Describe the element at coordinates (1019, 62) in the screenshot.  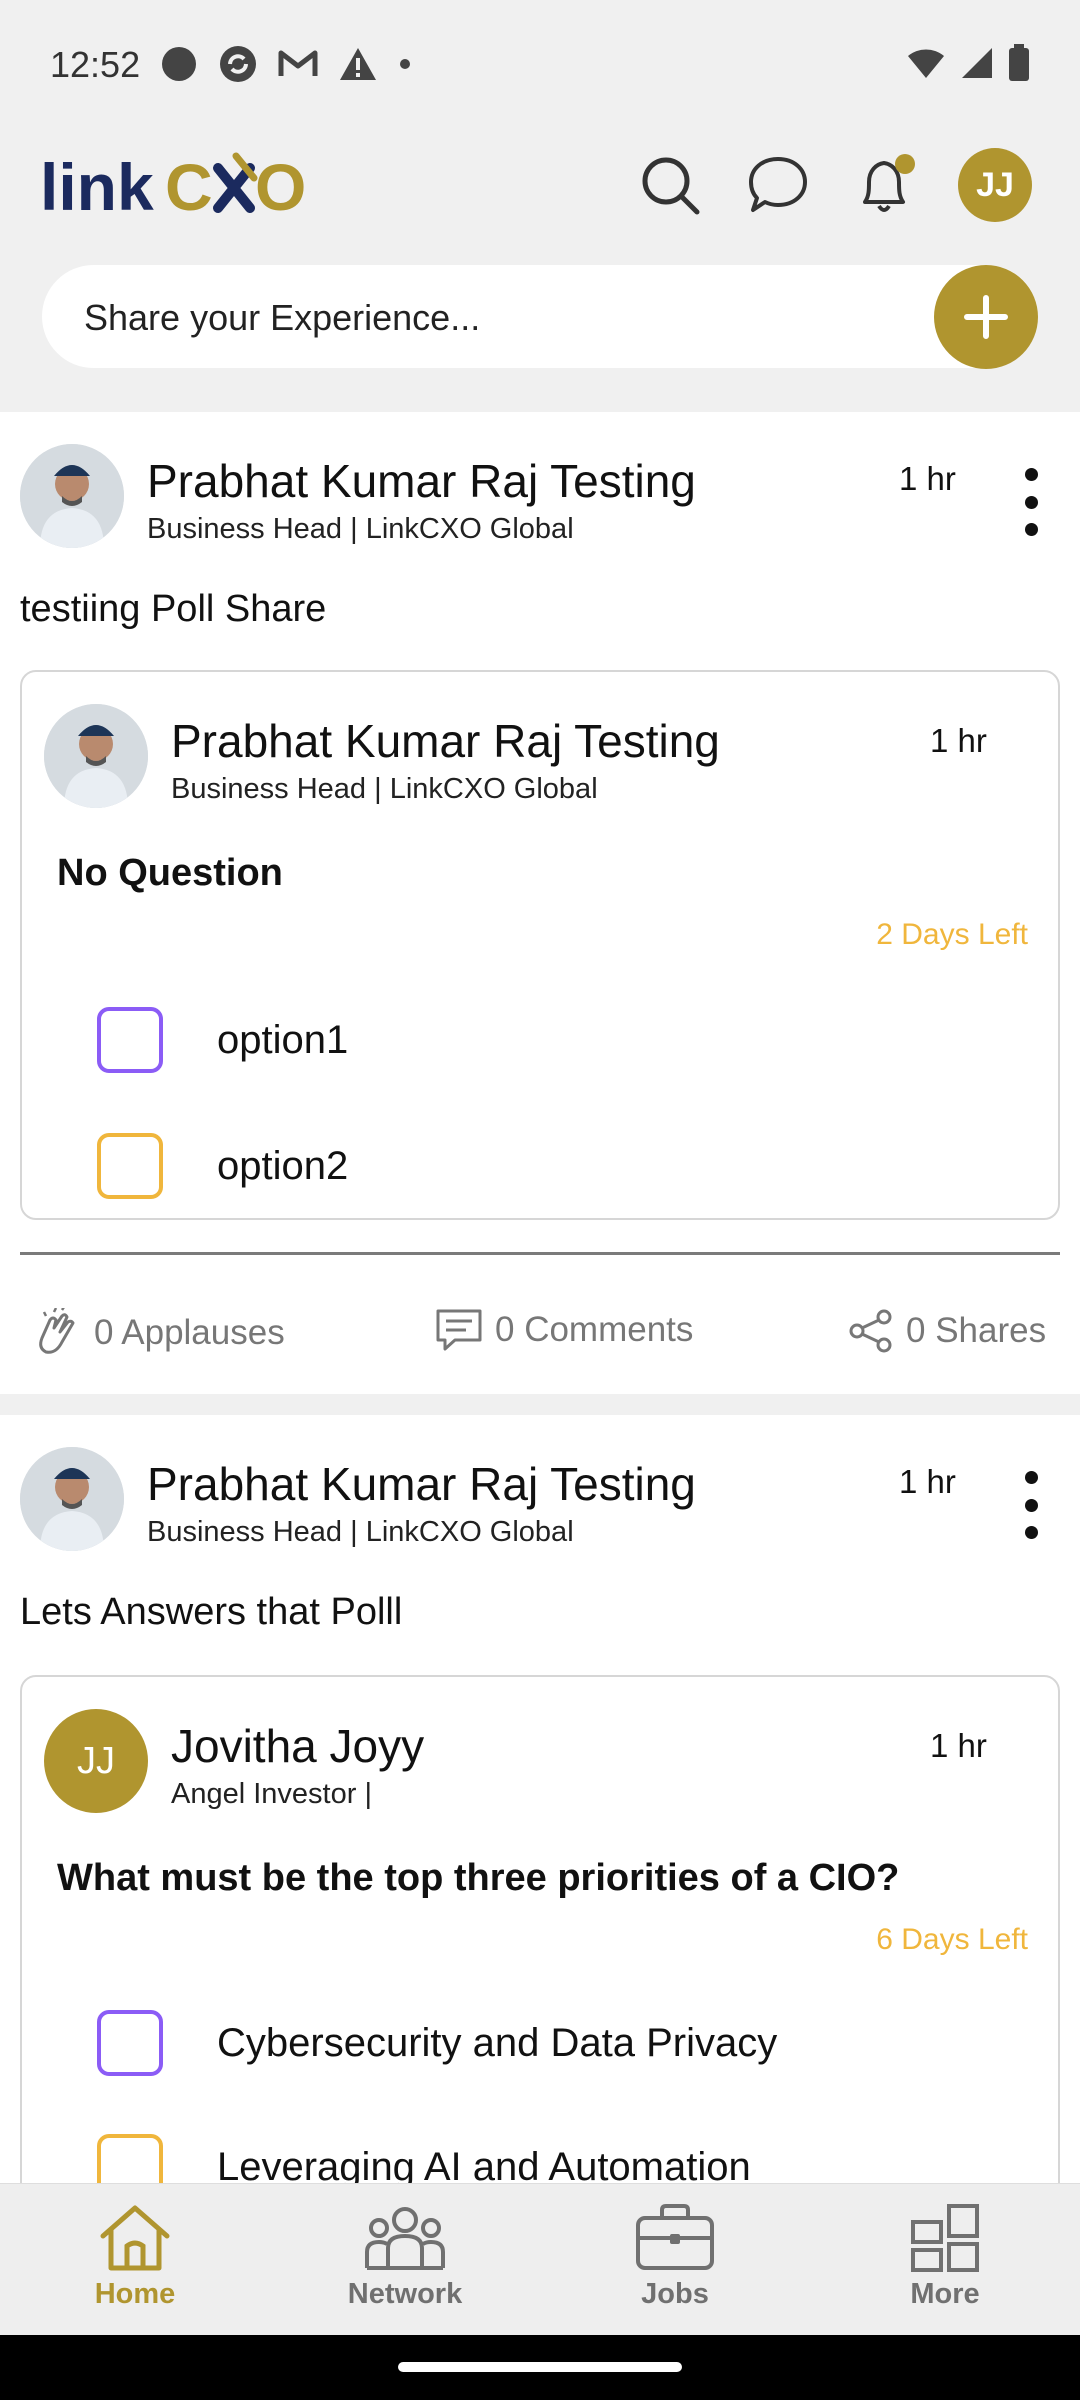
I see `battery-icon` at that location.